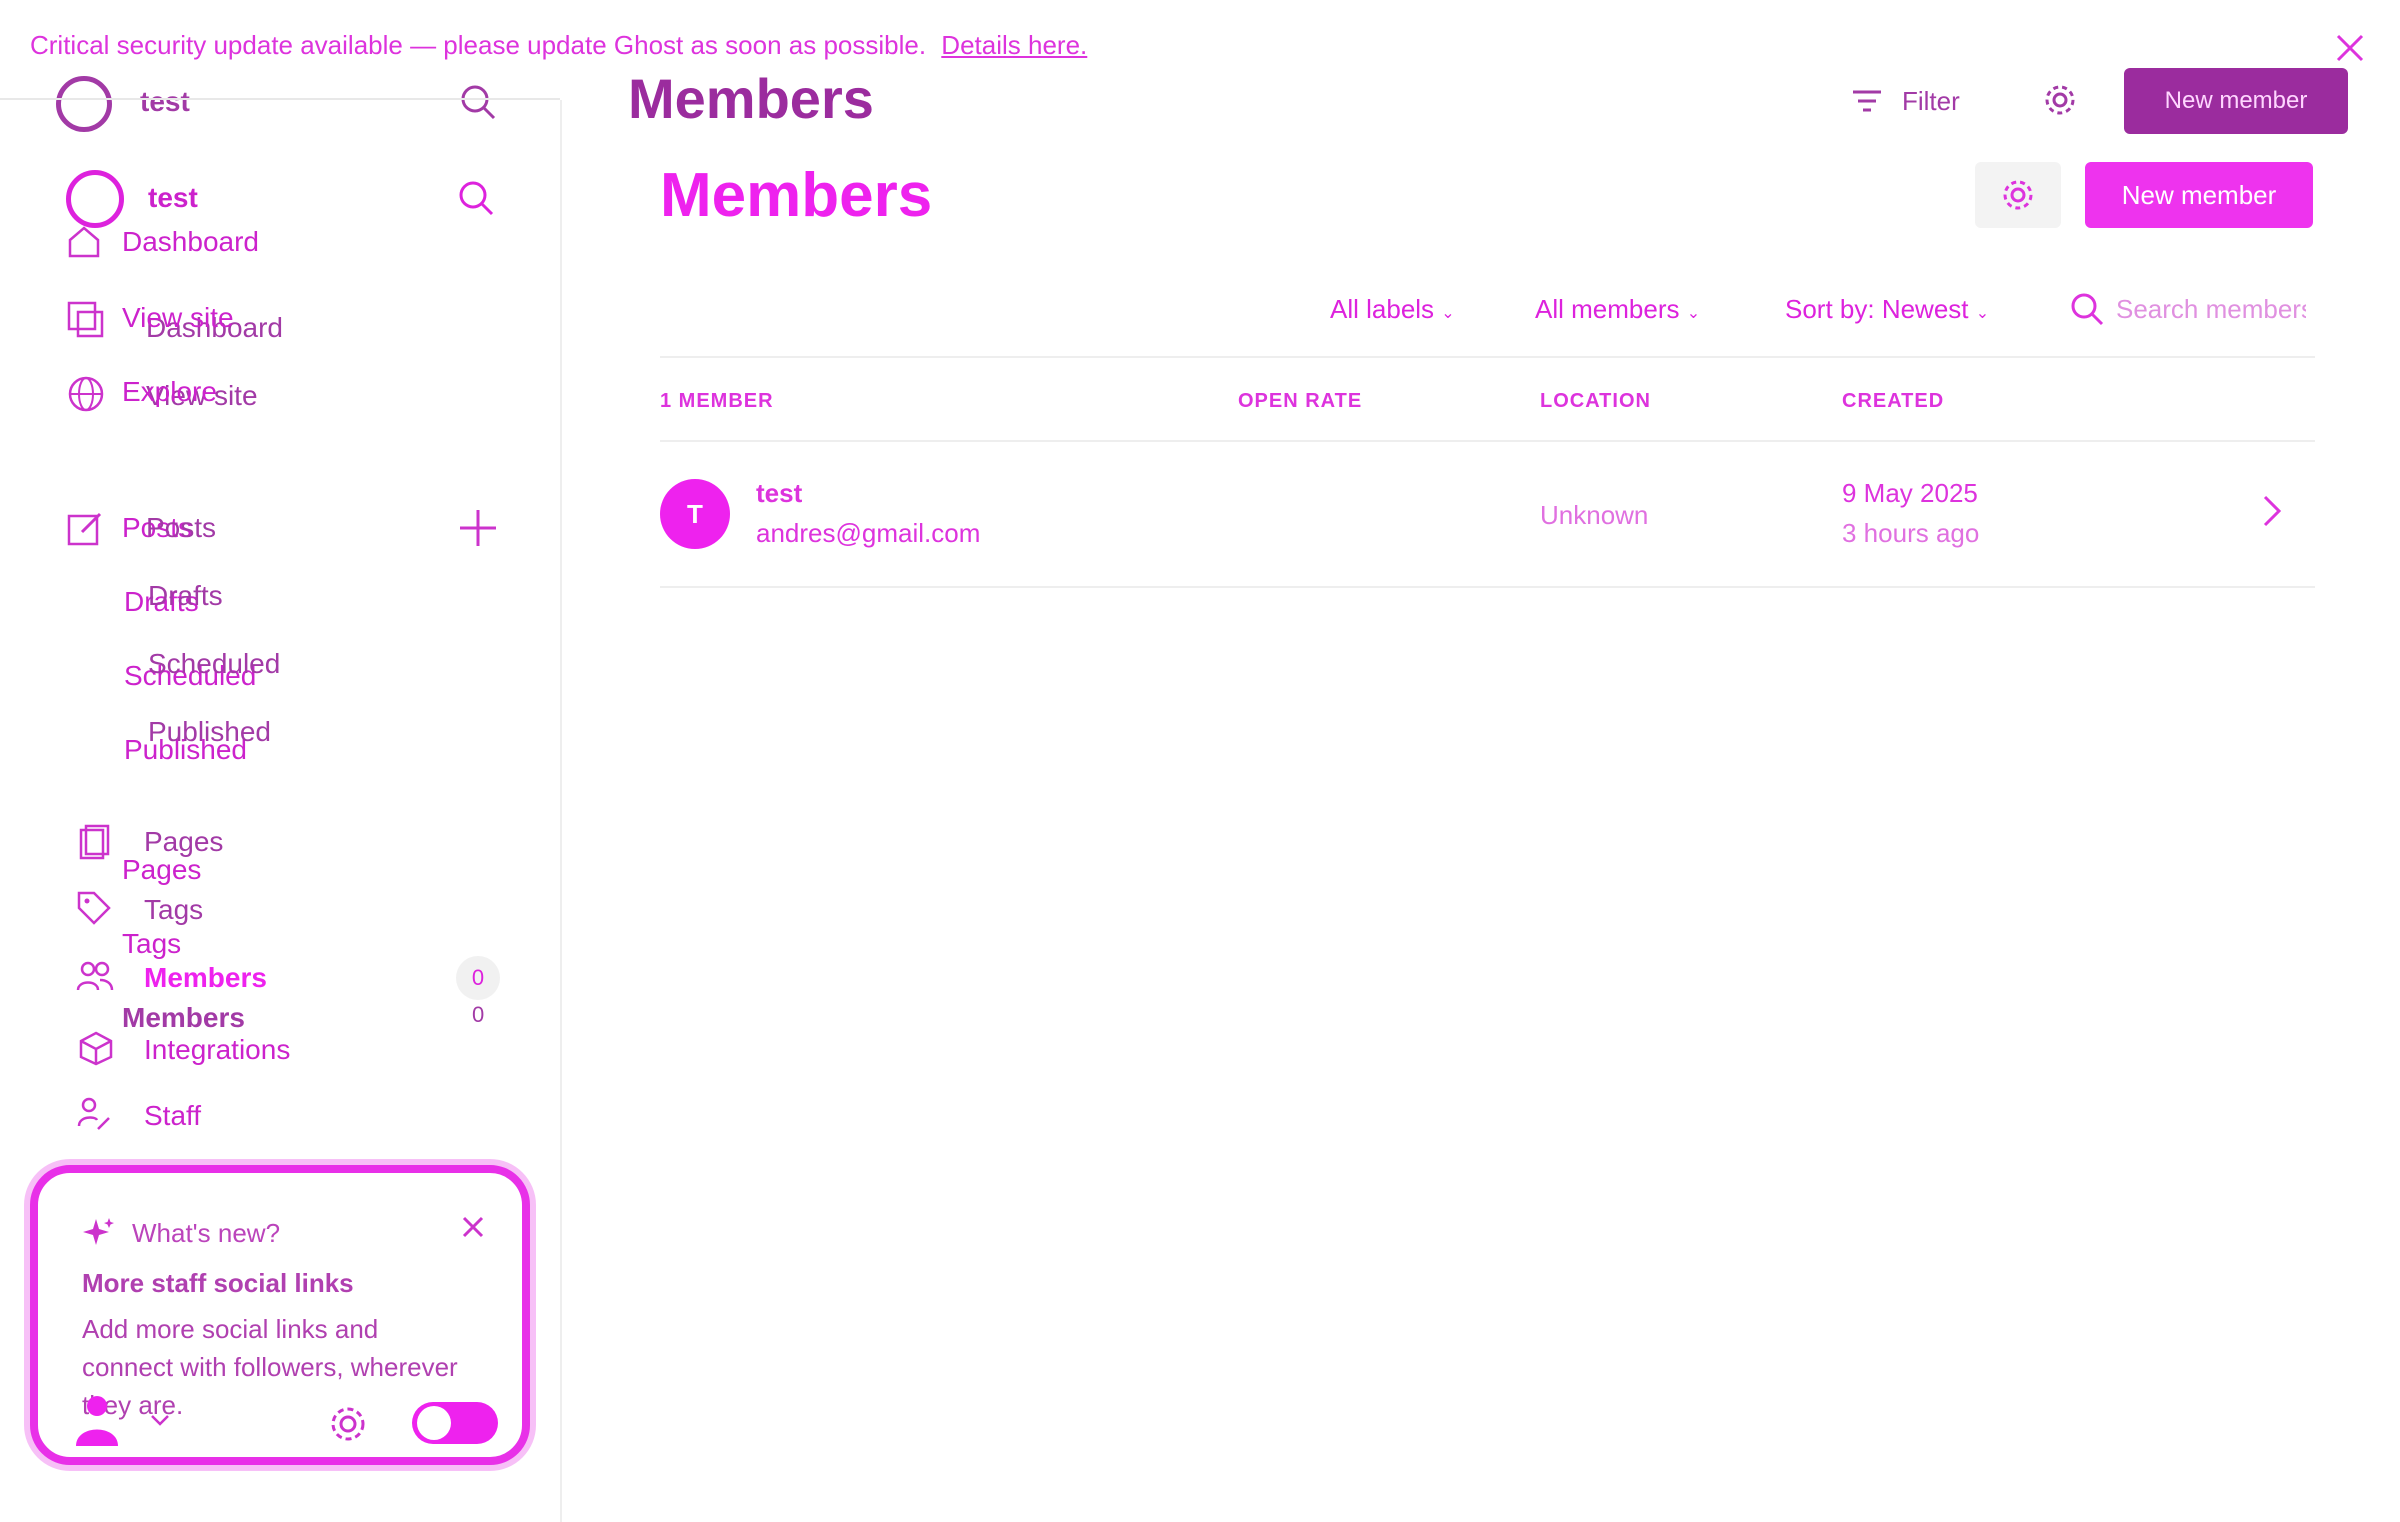 The height and width of the screenshot is (1522, 2400). Describe the element at coordinates (183, 1017) in the screenshot. I see `ghost-sidebar-members: Members` at that location.